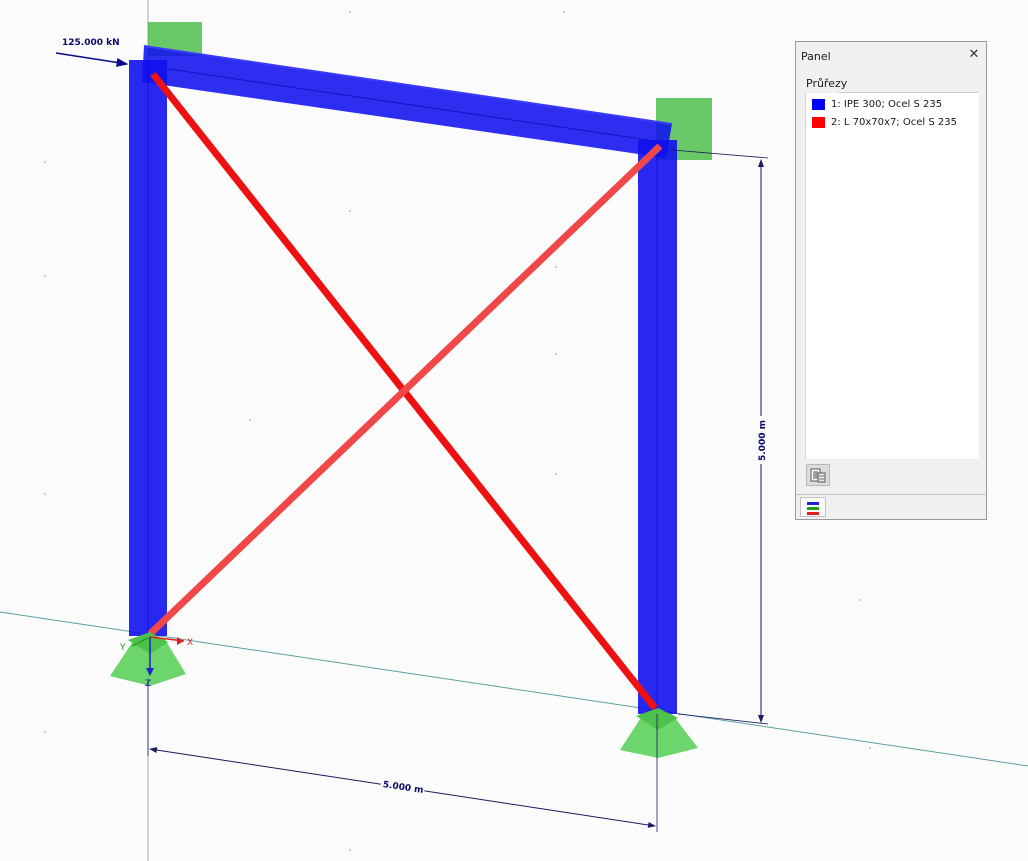 The width and height of the screenshot is (1028, 861). I want to click on legend-item: 1: IPE 300; Ocel S 235, so click(877, 104).